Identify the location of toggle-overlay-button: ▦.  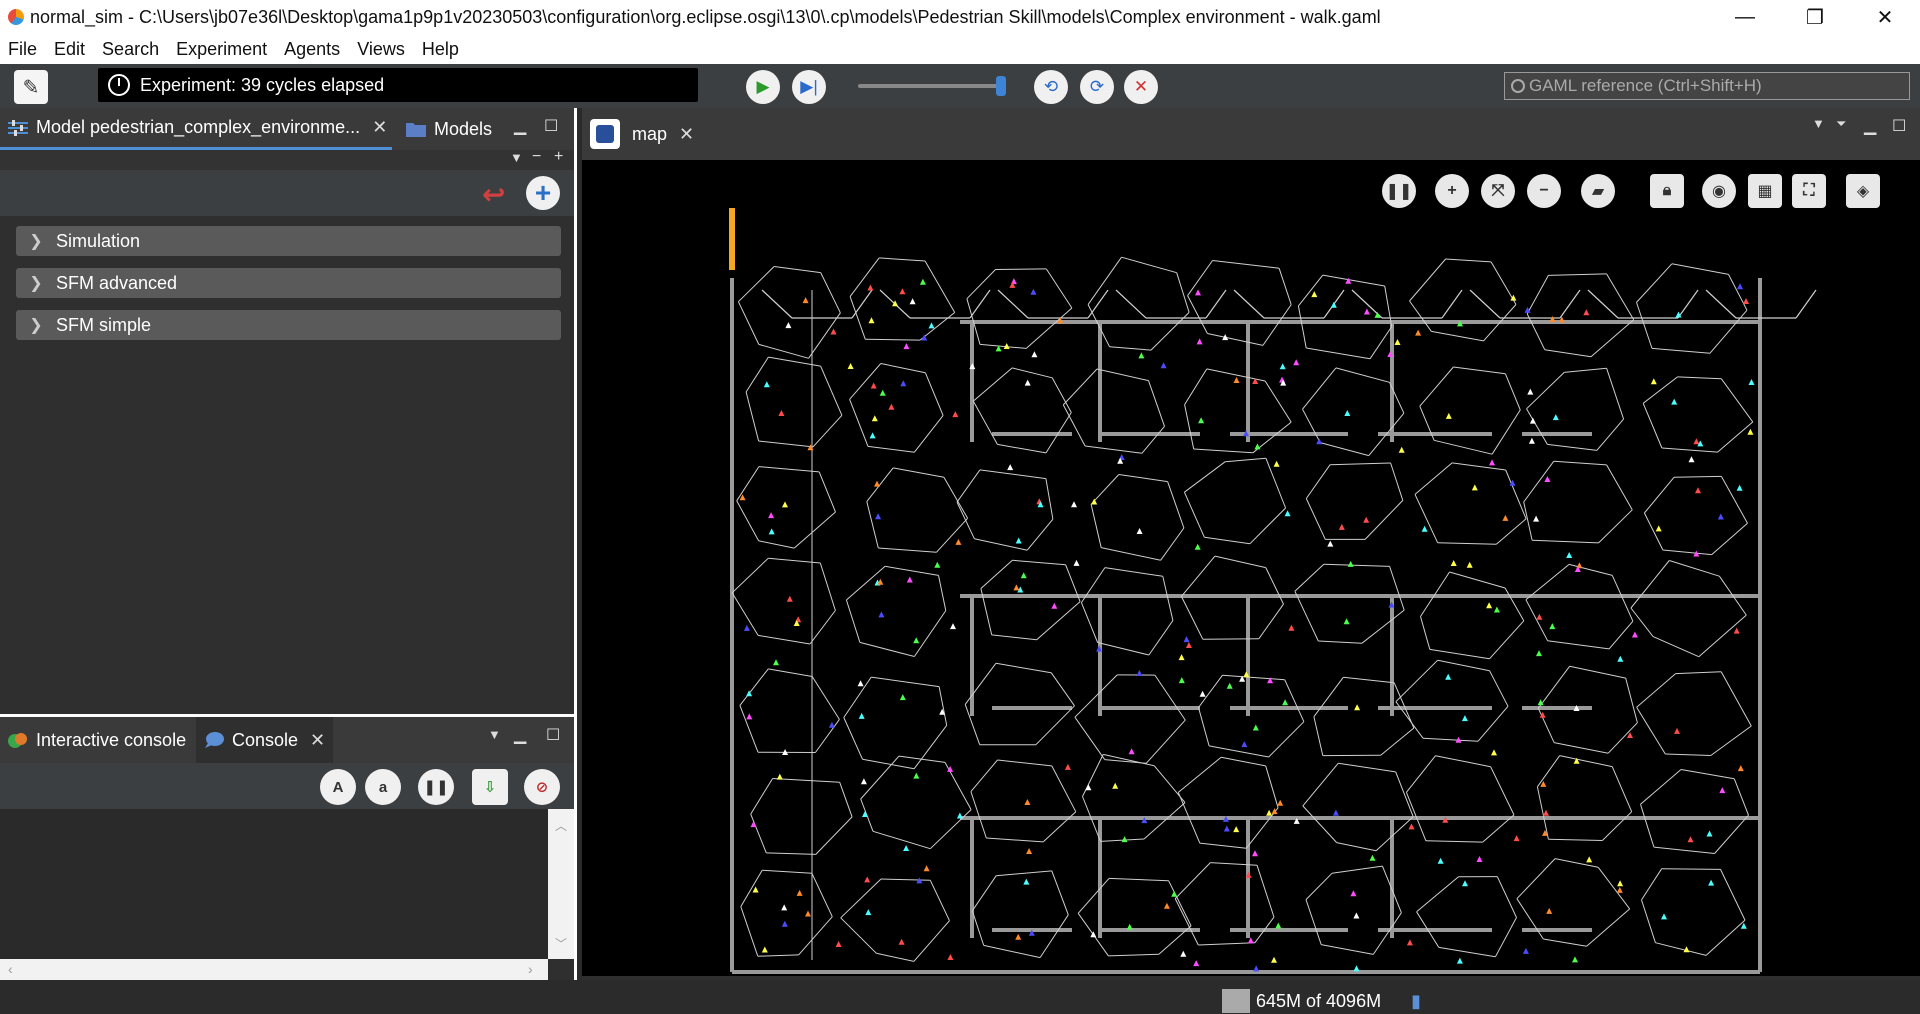
(1765, 191).